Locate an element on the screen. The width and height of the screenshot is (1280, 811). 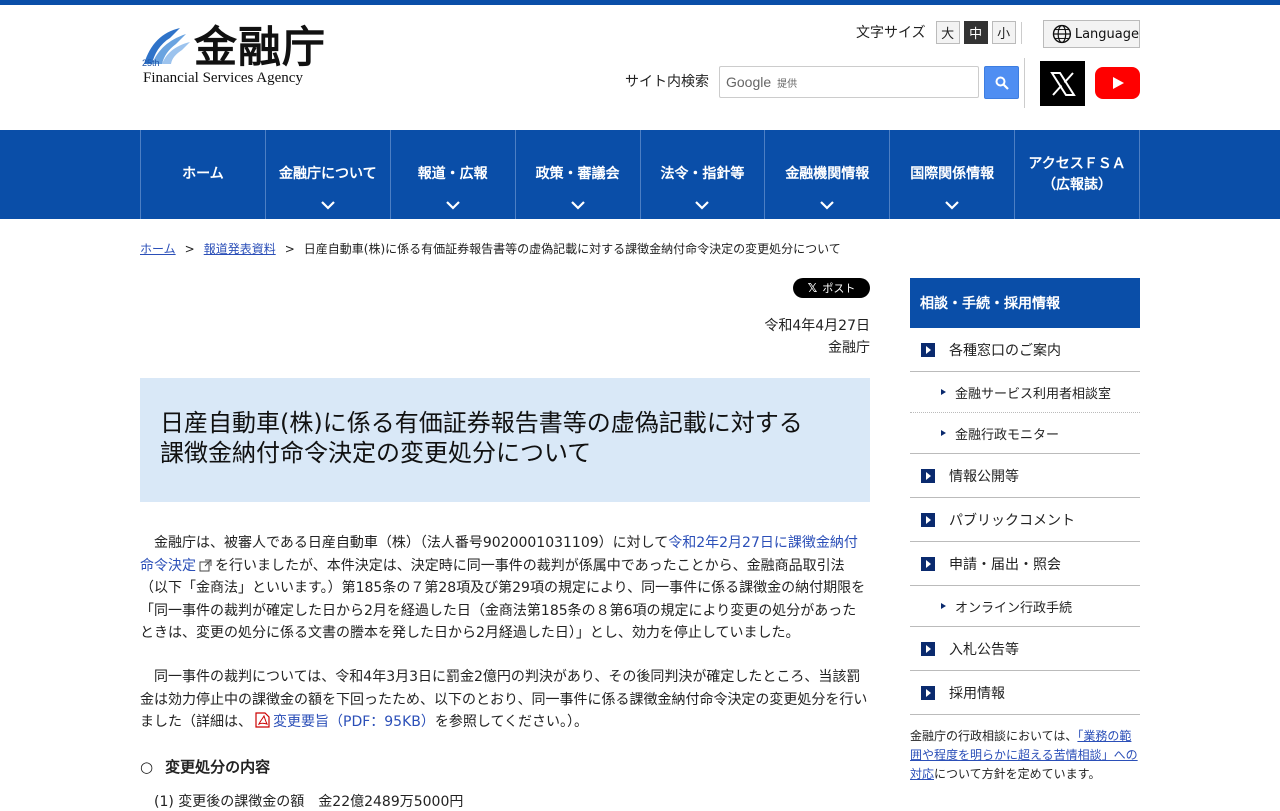
search-icon is located at coordinates (1002, 83).